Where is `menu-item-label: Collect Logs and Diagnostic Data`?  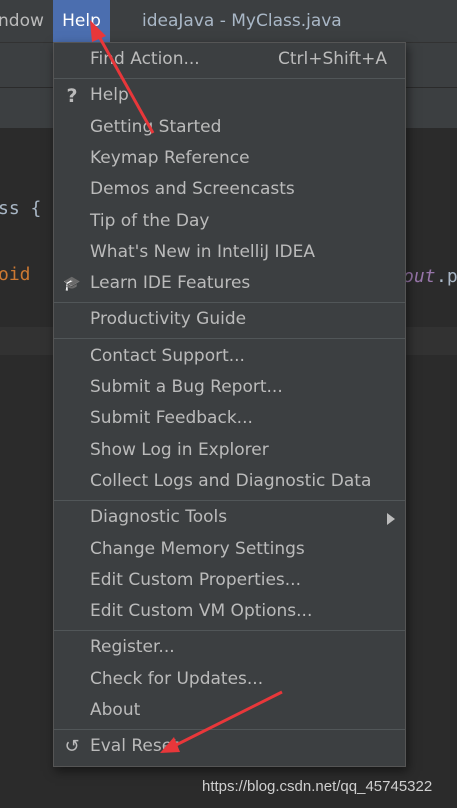
menu-item-label: Collect Logs and Diagnostic Data is located at coordinates (231, 480).